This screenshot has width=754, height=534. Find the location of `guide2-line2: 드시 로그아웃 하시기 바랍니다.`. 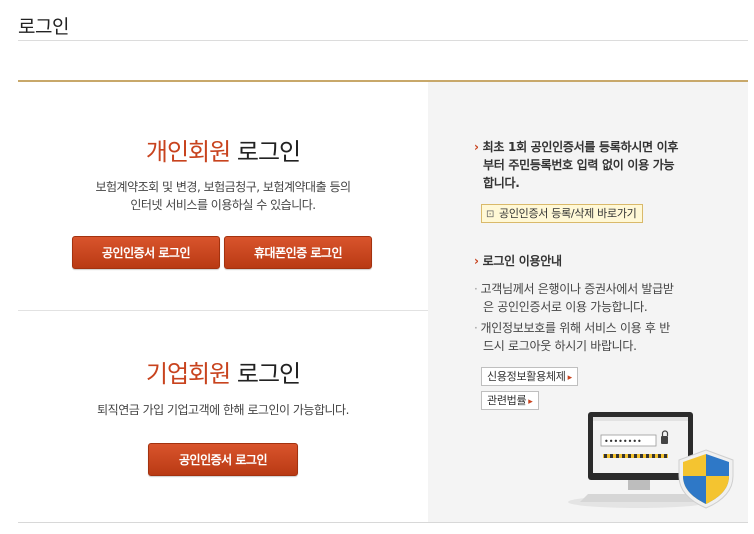

guide2-line2: 드시 로그아웃 하시기 바랍니다. is located at coordinates (560, 346).